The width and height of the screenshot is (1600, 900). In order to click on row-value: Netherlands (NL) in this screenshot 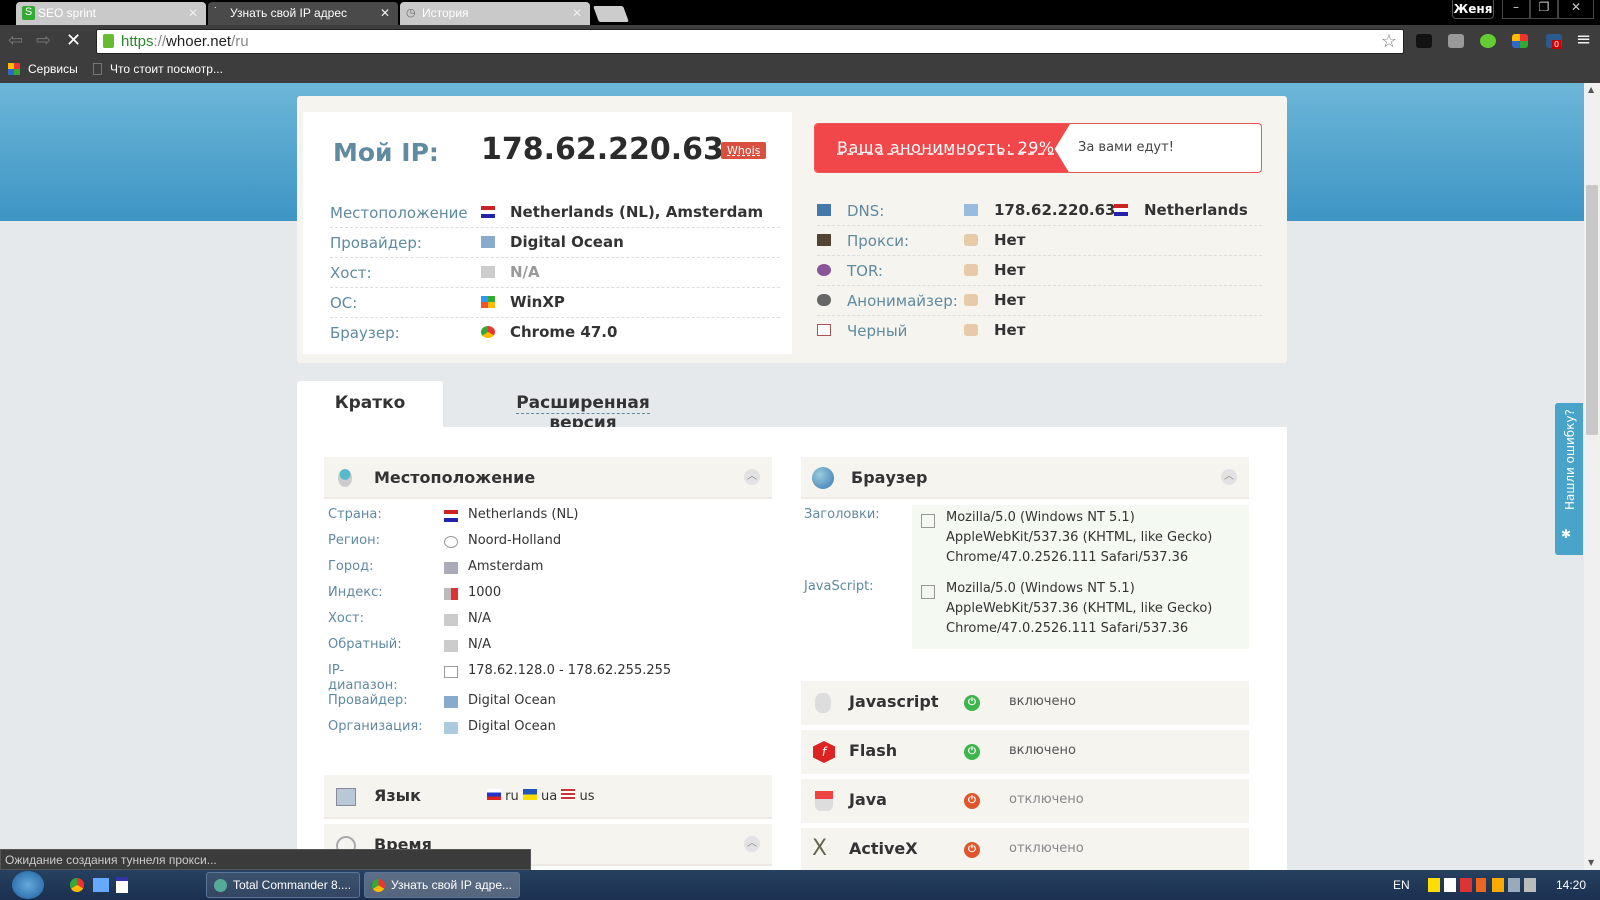, I will do `click(523, 514)`.